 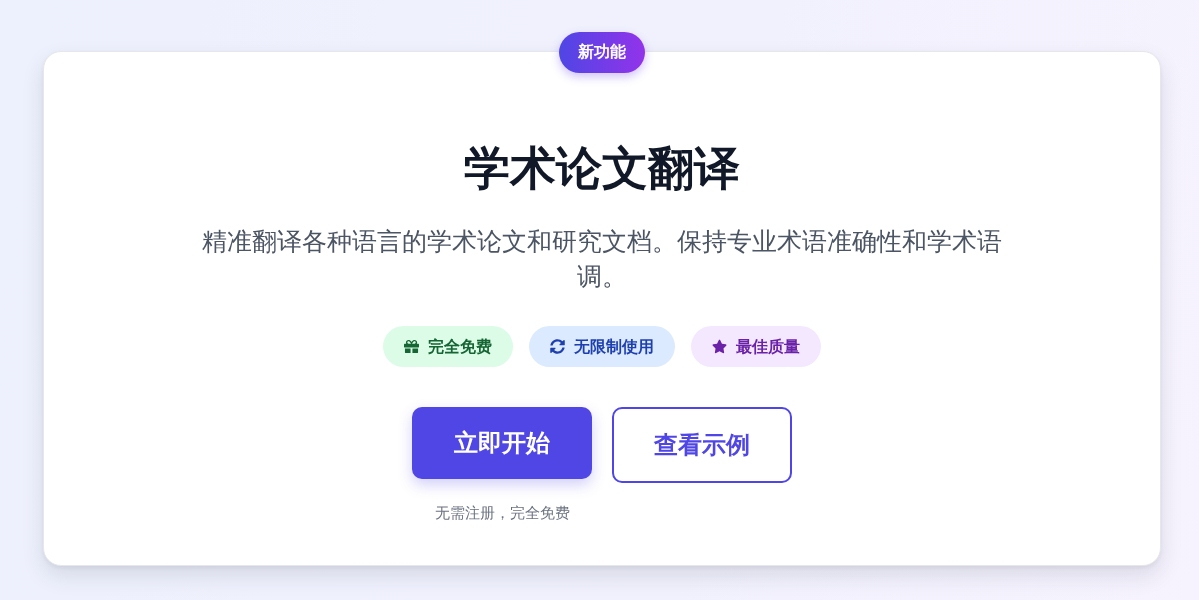 I want to click on signup-note: 无需注册，完全免费, so click(x=502, y=513).